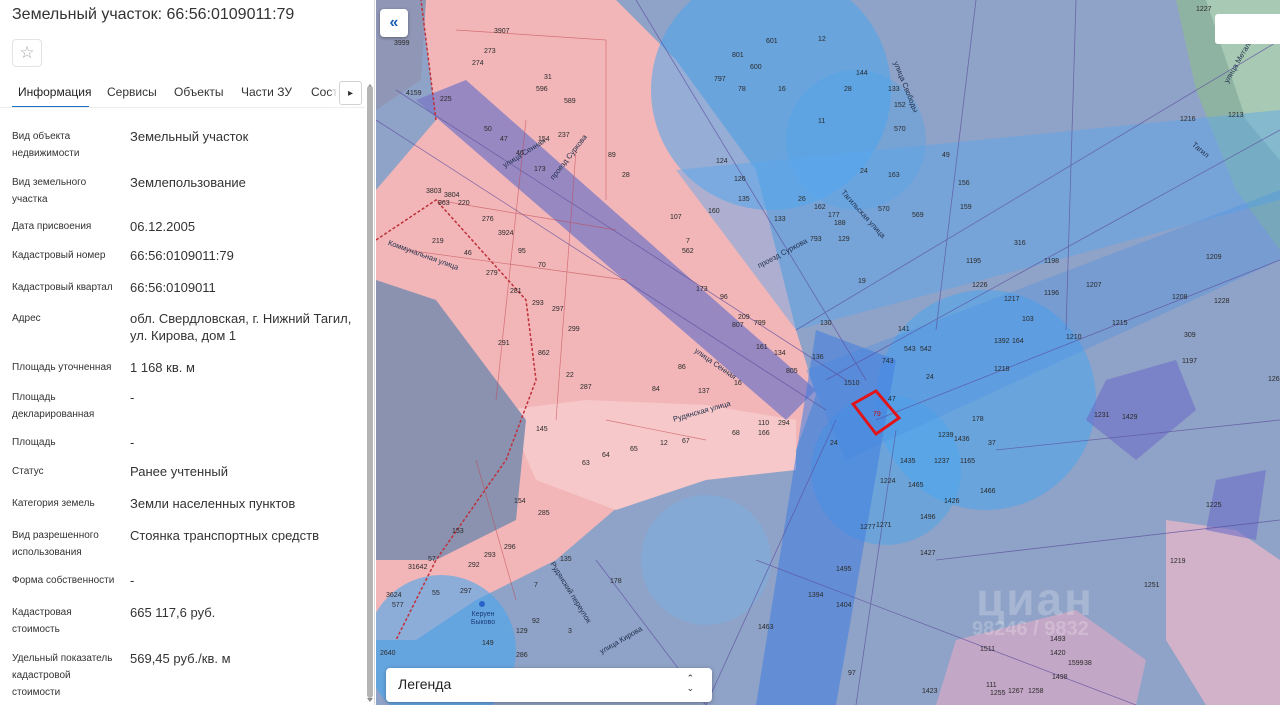  I want to click on parcel-number: 3924, so click(506, 233).